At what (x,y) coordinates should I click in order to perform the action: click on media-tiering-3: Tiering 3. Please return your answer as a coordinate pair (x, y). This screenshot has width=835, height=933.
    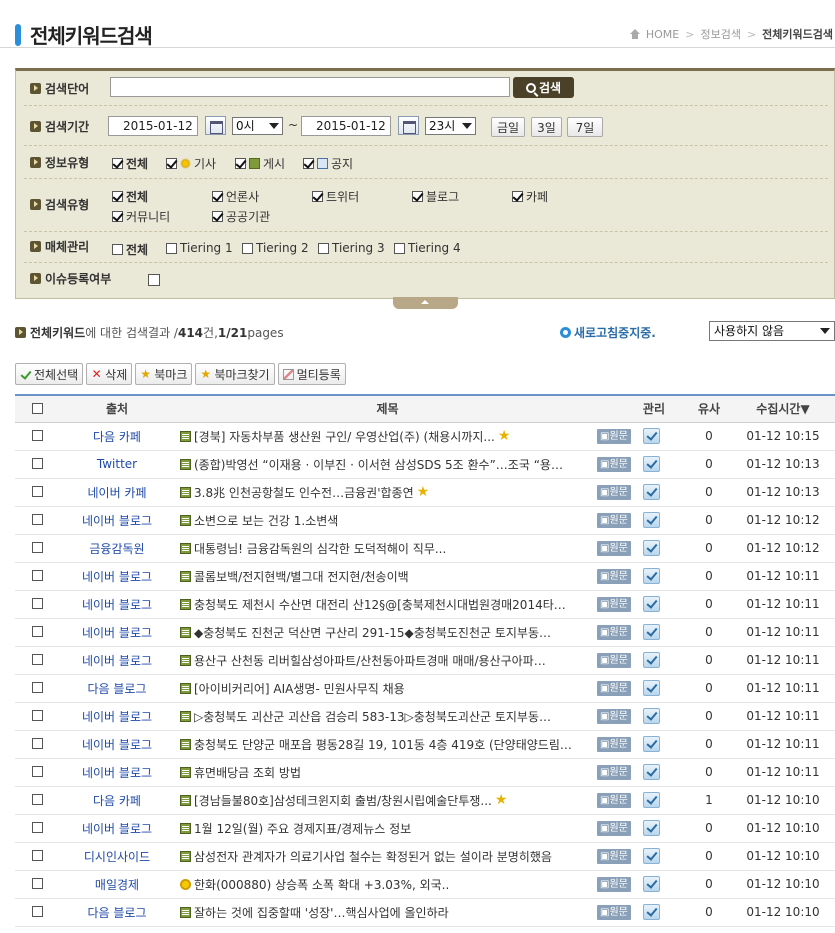
    Looking at the image, I should click on (351, 248).